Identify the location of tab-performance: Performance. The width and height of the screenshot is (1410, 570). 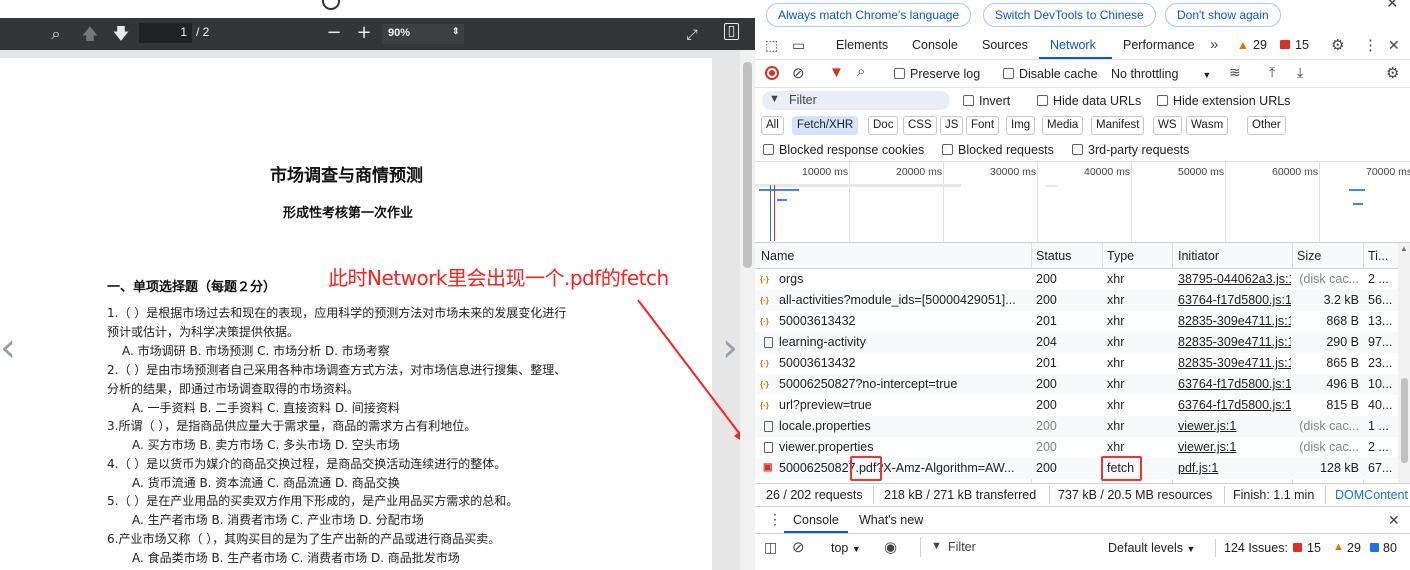
(1159, 45).